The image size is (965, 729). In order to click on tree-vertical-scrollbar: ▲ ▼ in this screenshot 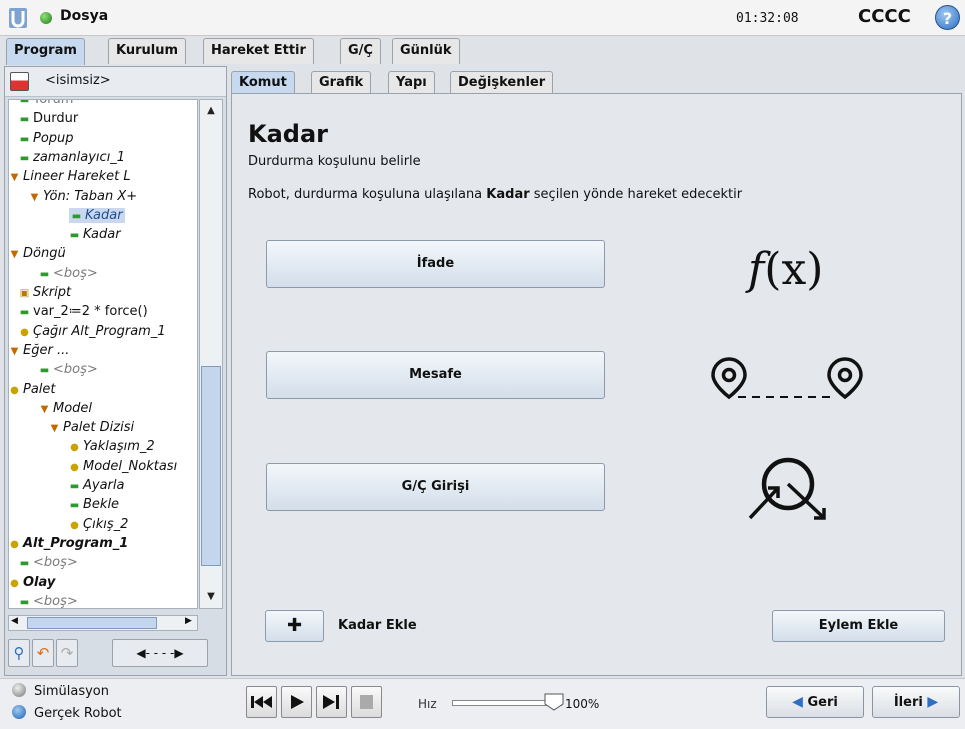, I will do `click(211, 354)`.